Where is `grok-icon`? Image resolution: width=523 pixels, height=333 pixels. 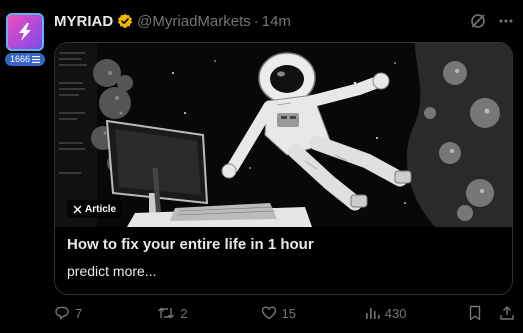 grok-icon is located at coordinates (478, 21).